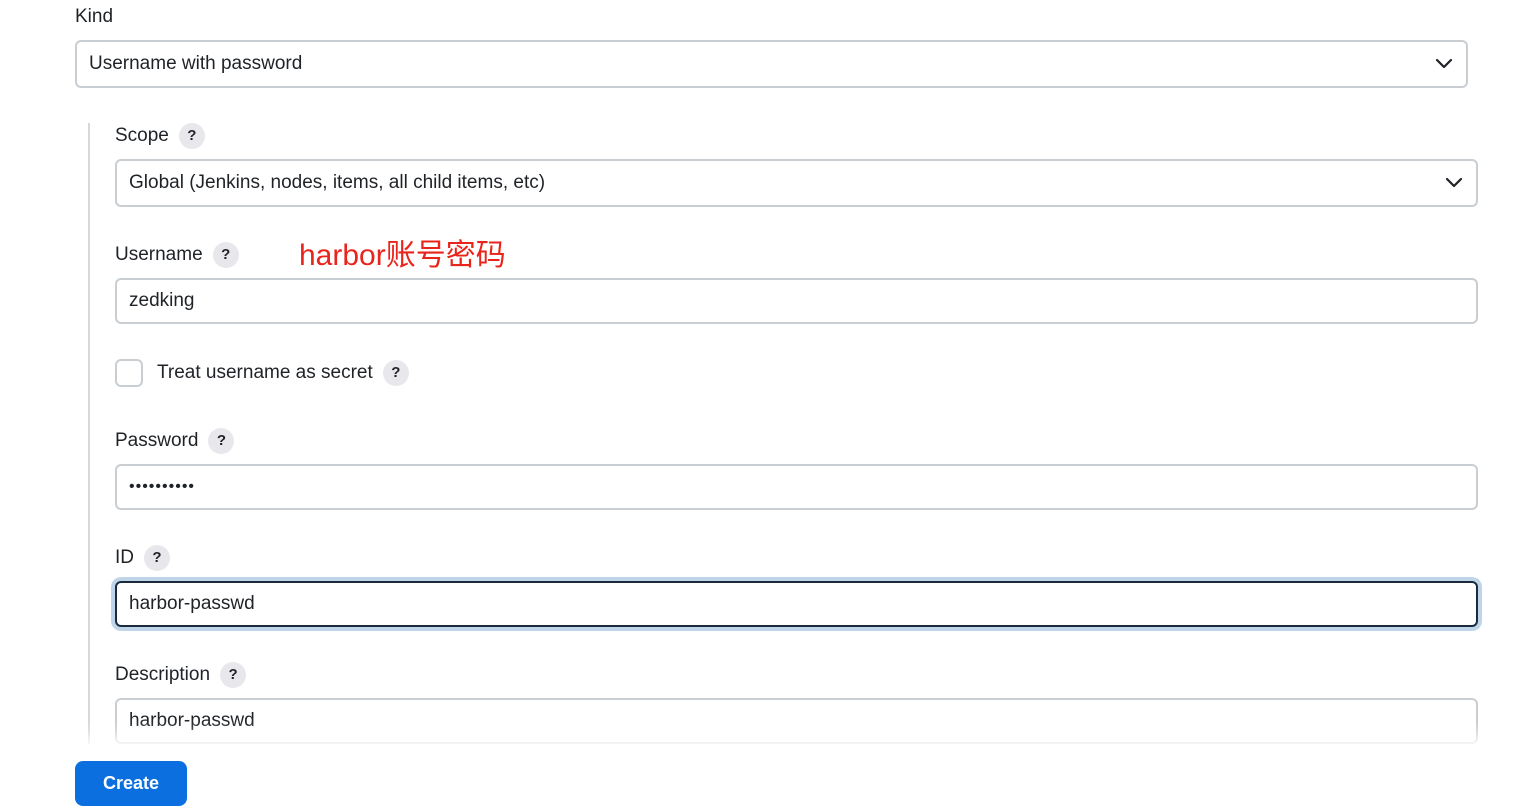 The width and height of the screenshot is (1532, 807). Describe the element at coordinates (162, 486) in the screenshot. I see `password-input-value: ••••••••••` at that location.